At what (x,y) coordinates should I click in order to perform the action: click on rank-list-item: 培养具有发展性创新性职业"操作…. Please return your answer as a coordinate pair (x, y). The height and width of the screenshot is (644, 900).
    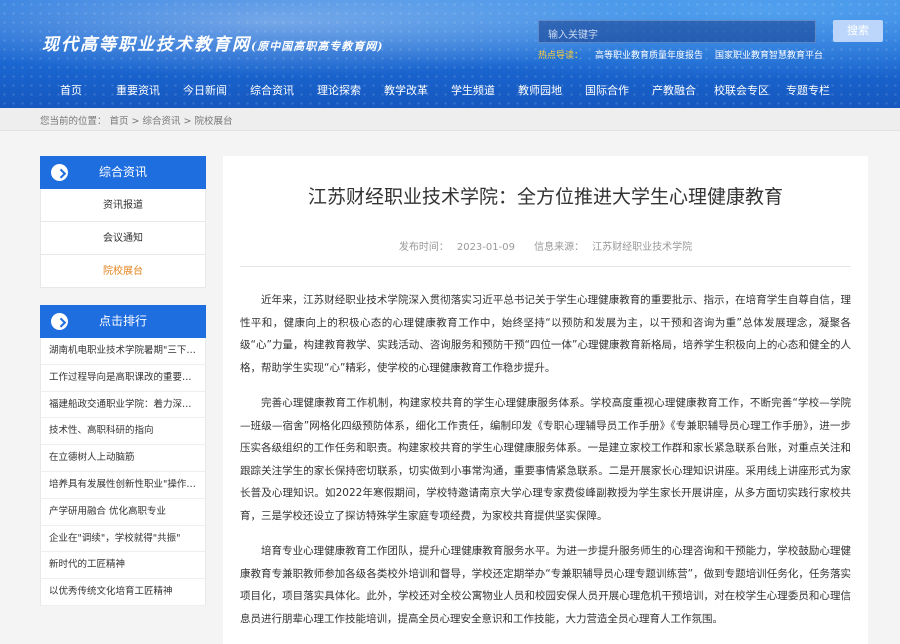
    Looking at the image, I should click on (123, 485).